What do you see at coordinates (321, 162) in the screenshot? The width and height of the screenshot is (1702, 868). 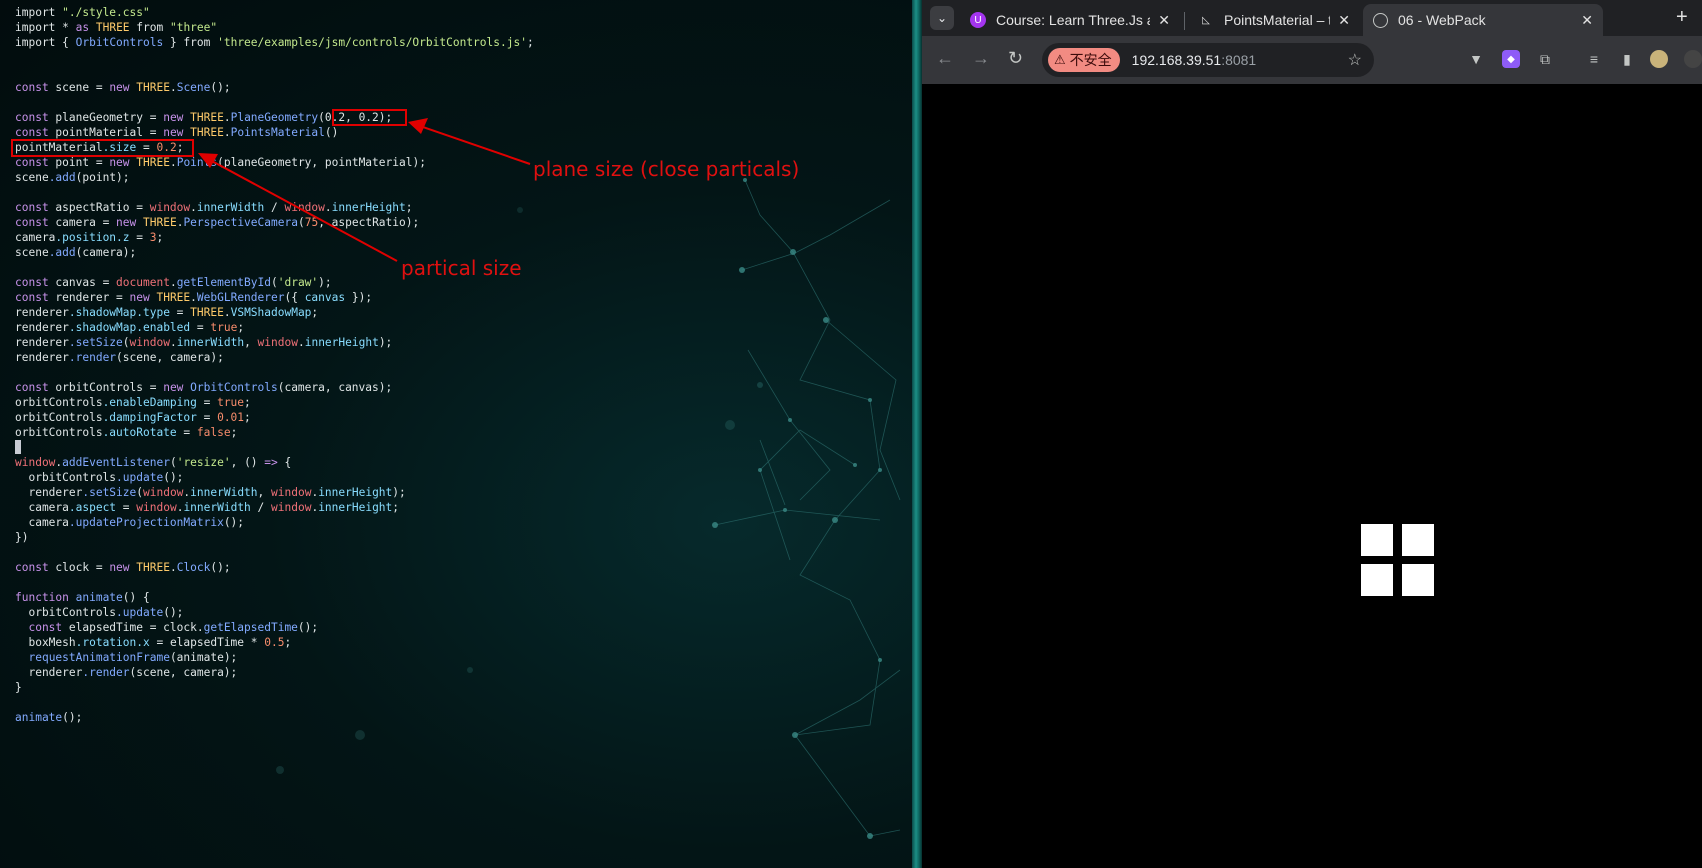 I see `code-token: (planeGeometry, pointMaterial);` at bounding box center [321, 162].